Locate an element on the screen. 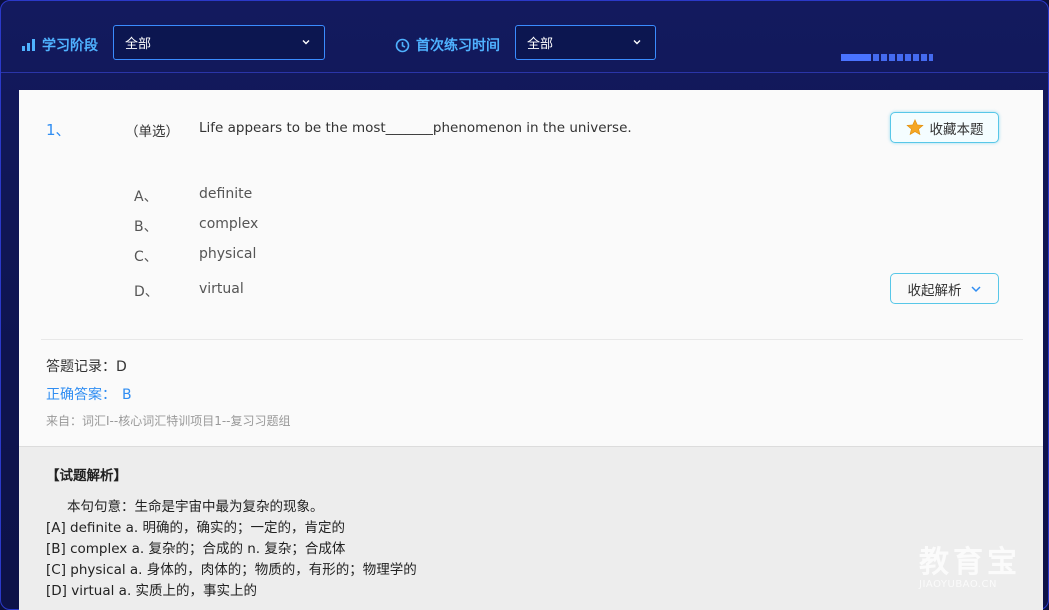  option-value: definite is located at coordinates (226, 194).